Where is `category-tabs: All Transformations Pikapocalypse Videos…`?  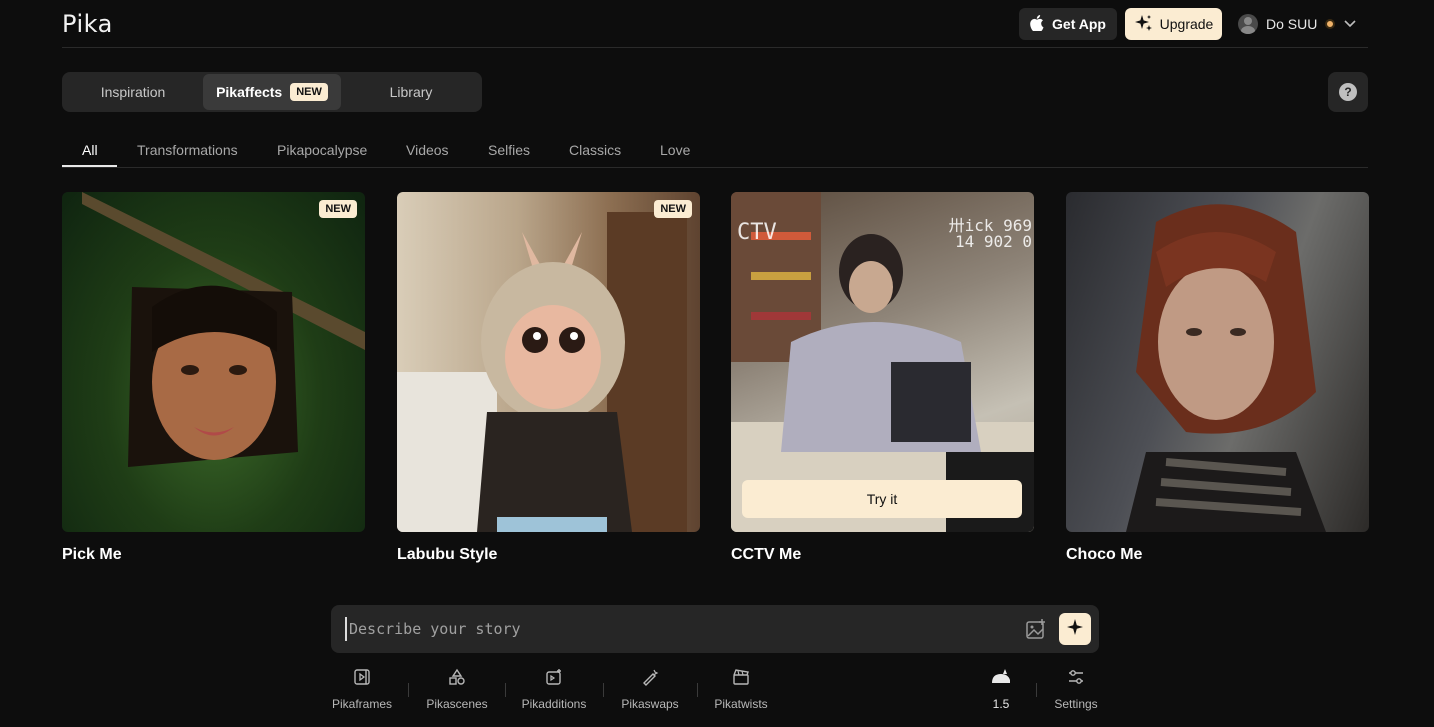 category-tabs: All Transformations Pikapocalypse Videos… is located at coordinates (715, 150).